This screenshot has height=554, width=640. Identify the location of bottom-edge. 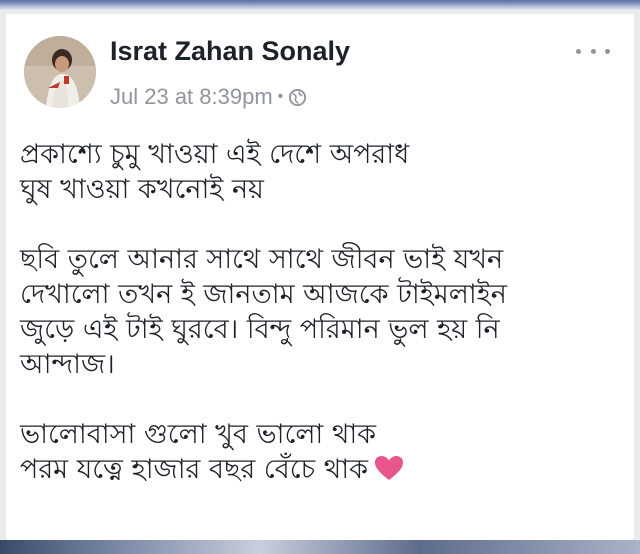
(320, 547).